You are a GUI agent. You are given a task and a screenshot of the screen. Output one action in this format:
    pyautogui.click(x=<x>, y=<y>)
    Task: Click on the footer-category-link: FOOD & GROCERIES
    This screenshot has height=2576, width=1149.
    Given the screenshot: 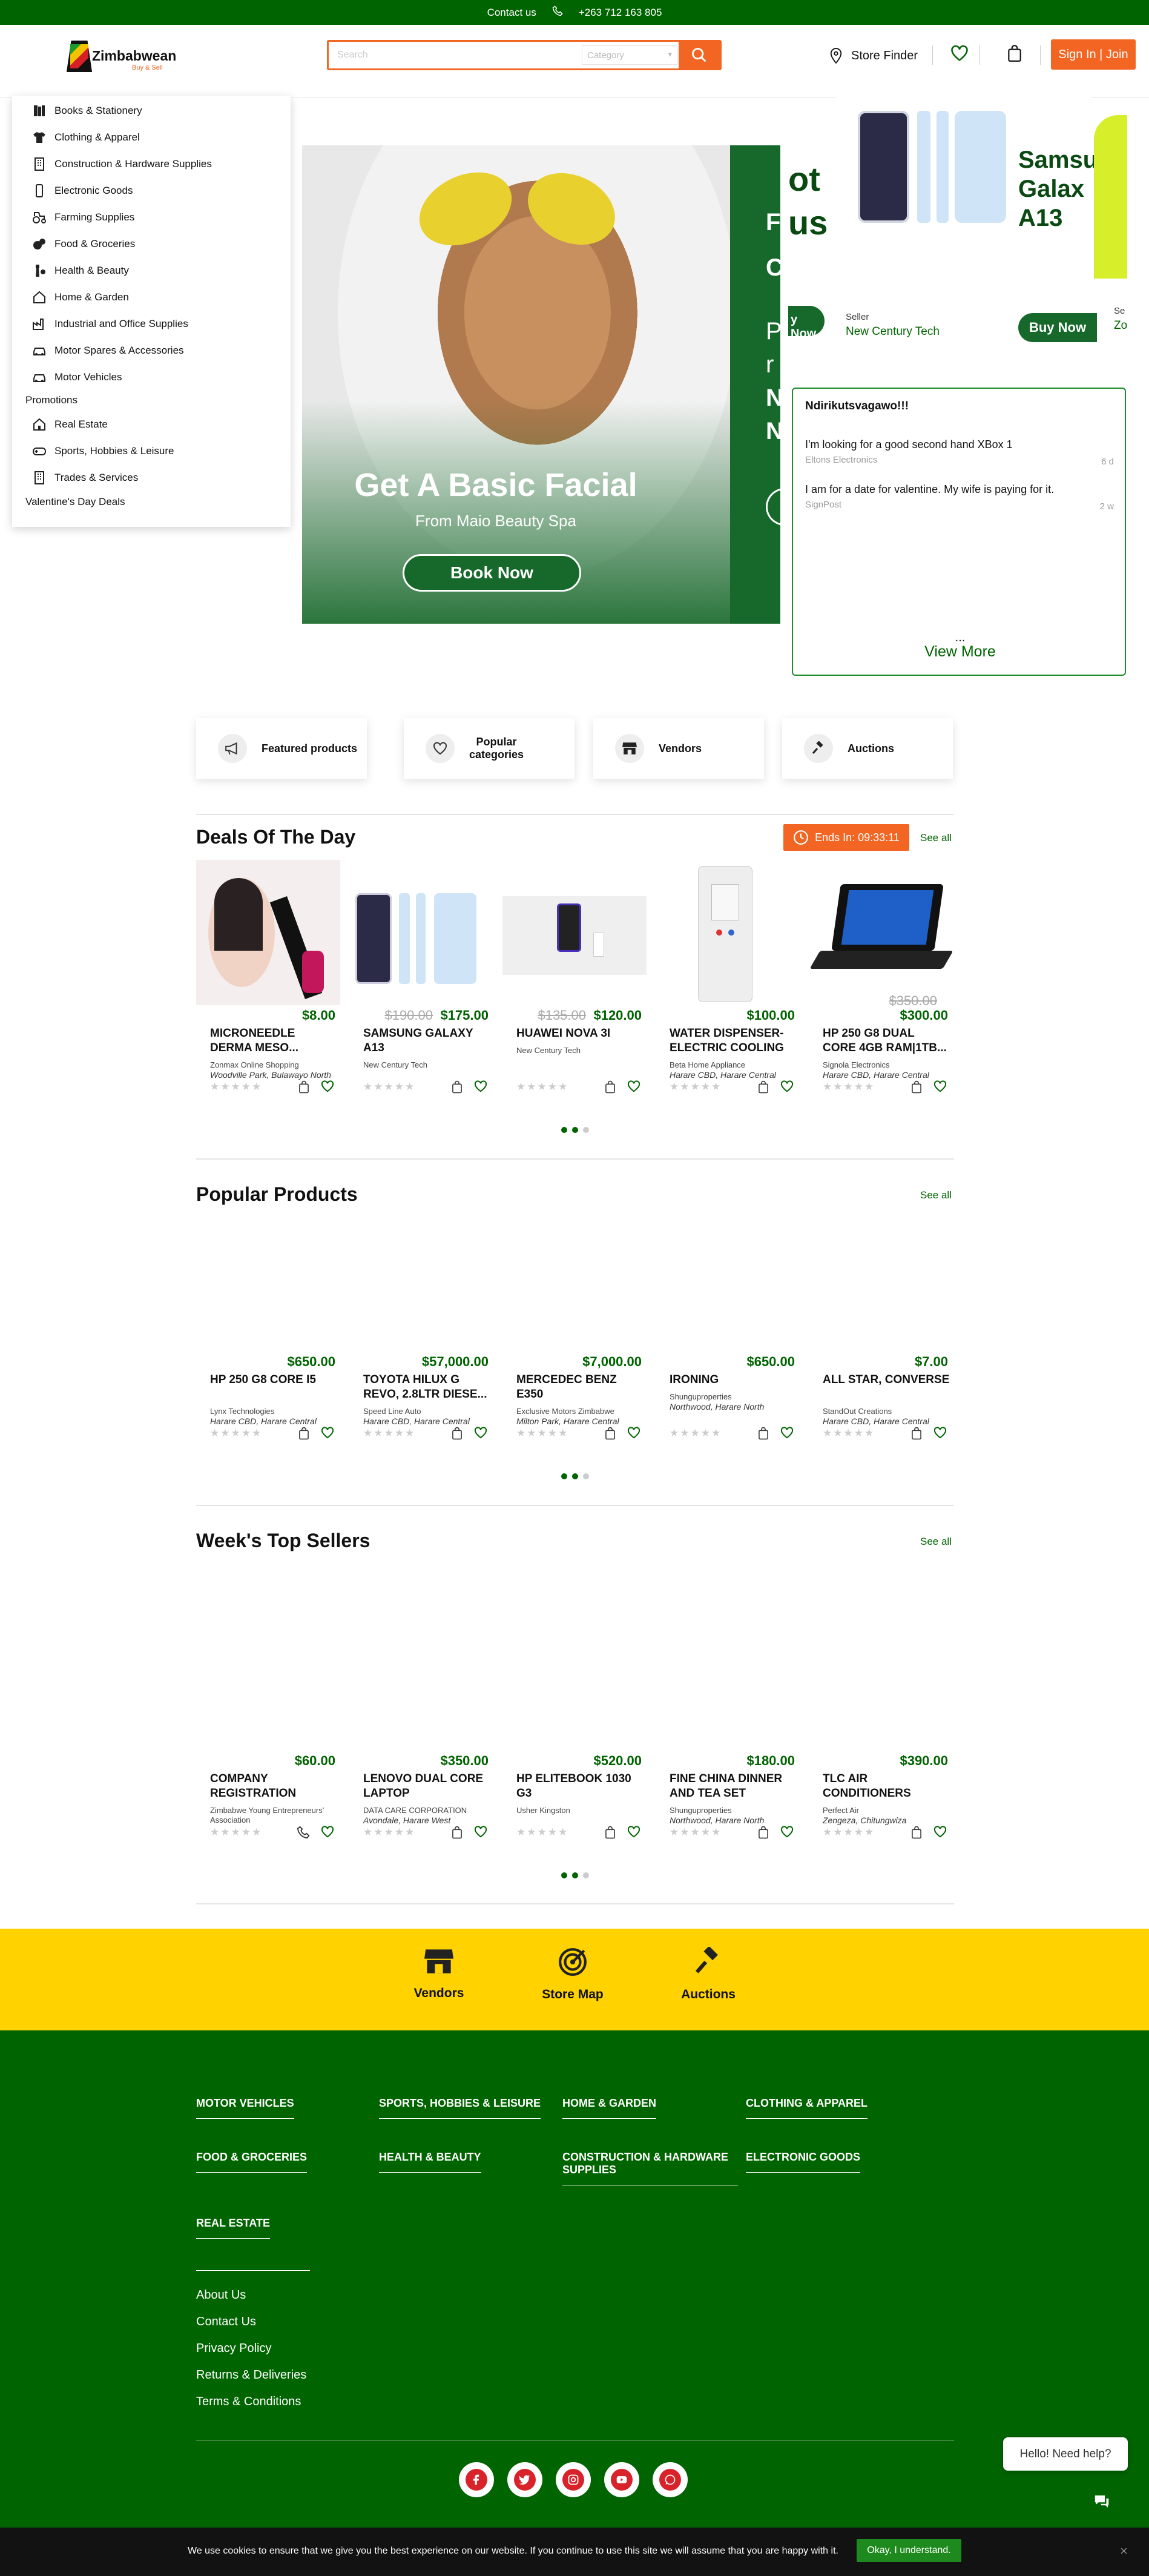 What is the action you would take?
    pyautogui.click(x=252, y=2162)
    